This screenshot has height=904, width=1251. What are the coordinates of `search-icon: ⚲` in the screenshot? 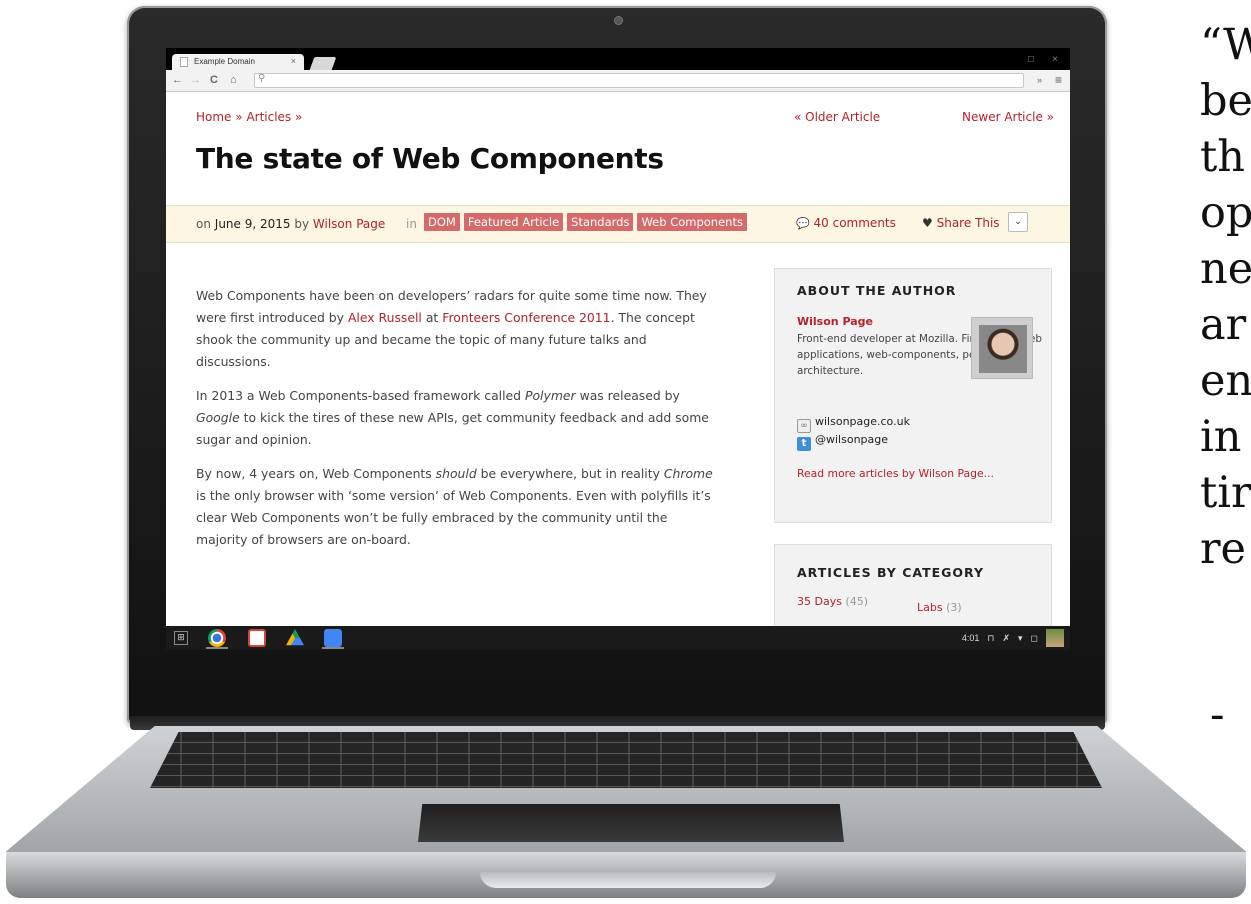 It's located at (262, 78).